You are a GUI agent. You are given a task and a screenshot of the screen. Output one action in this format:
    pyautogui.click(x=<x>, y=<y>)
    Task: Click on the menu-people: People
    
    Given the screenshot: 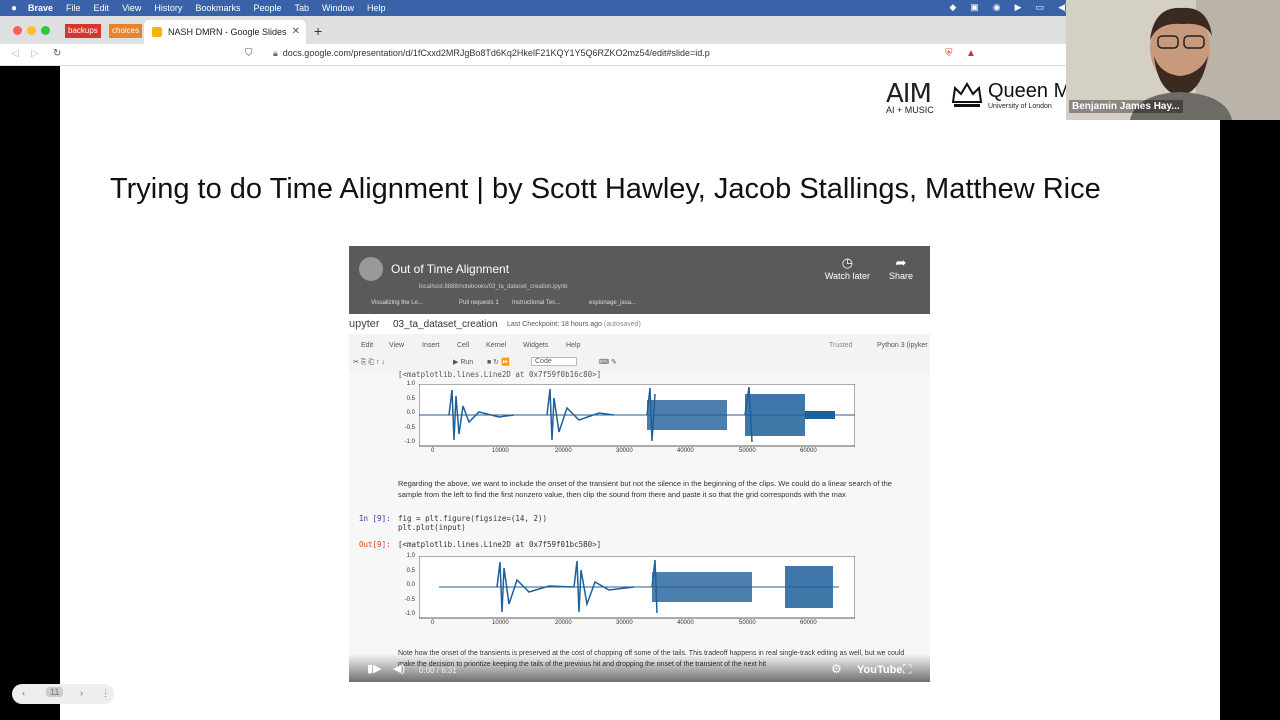 What is the action you would take?
    pyautogui.click(x=267, y=8)
    